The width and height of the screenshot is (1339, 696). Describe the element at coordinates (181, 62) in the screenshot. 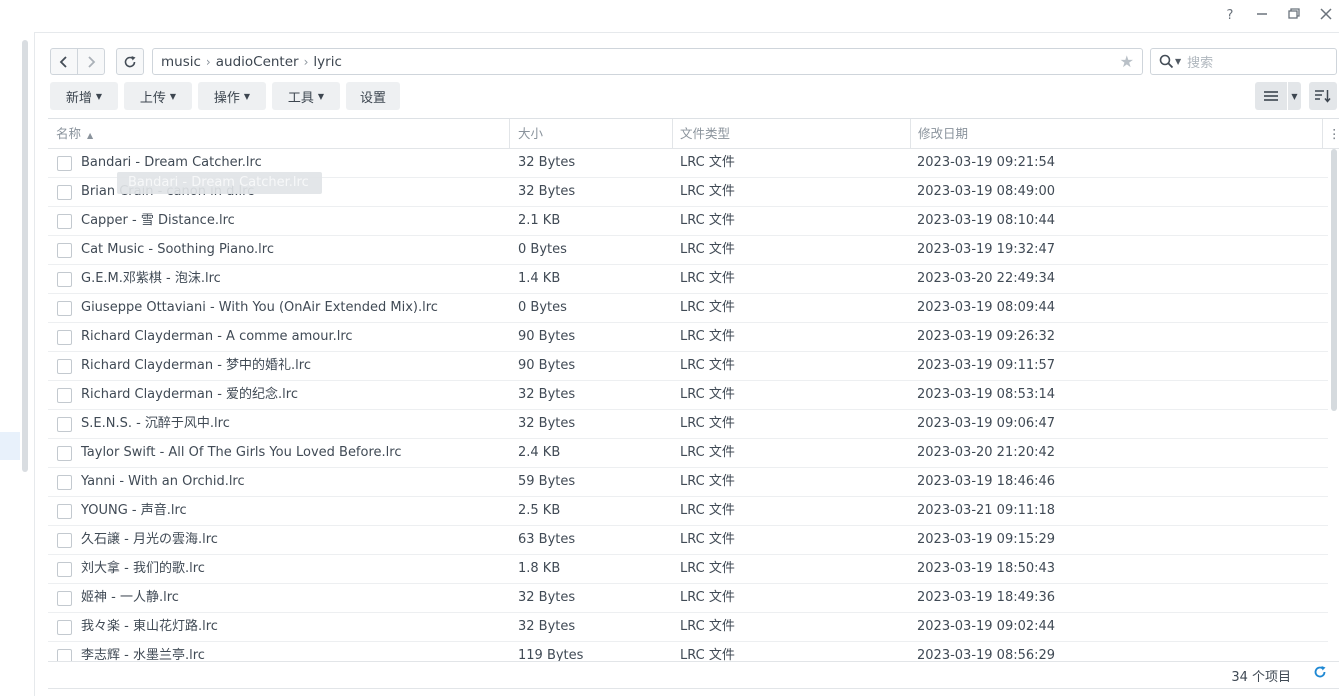

I see `path-segment: music` at that location.